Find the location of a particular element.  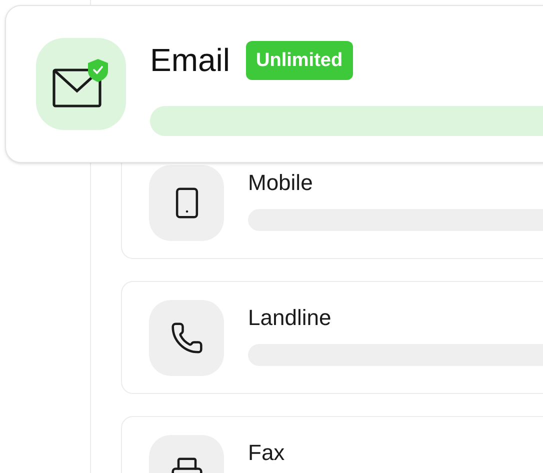

channel-name: Mobile is located at coordinates (281, 183).